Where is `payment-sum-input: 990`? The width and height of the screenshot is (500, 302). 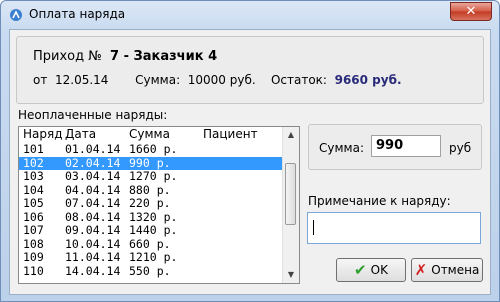 payment-sum-input: 990 is located at coordinates (406, 146).